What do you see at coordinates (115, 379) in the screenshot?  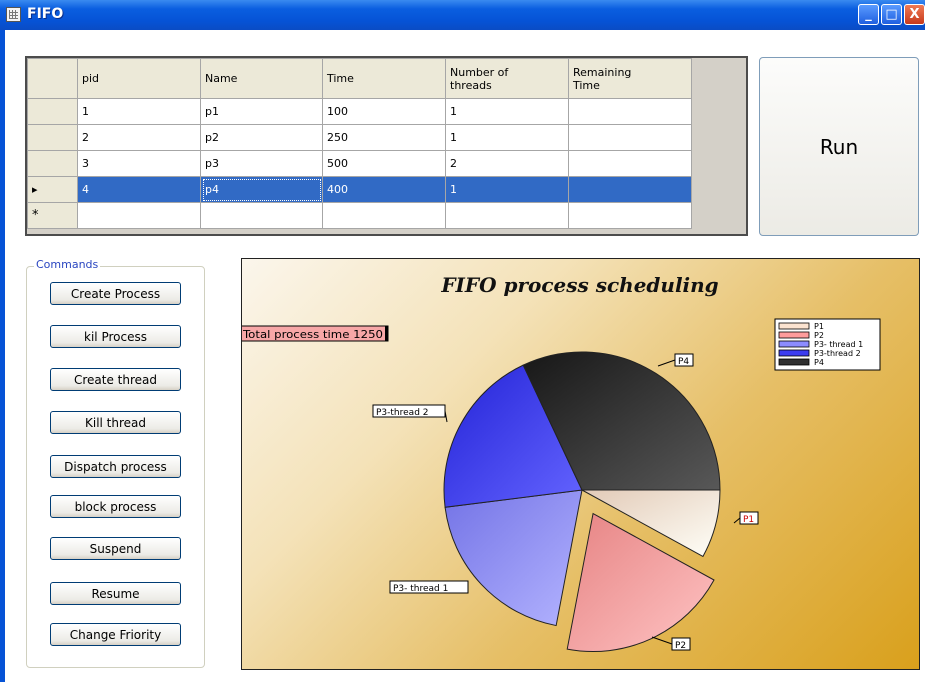 I see `create-thread-button: Create thread` at bounding box center [115, 379].